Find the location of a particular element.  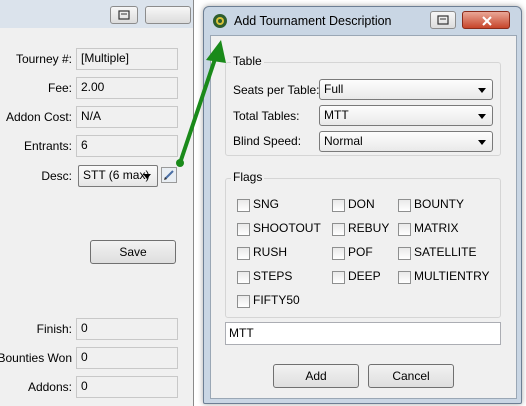

arrow-tail-dot is located at coordinates (180, 163).